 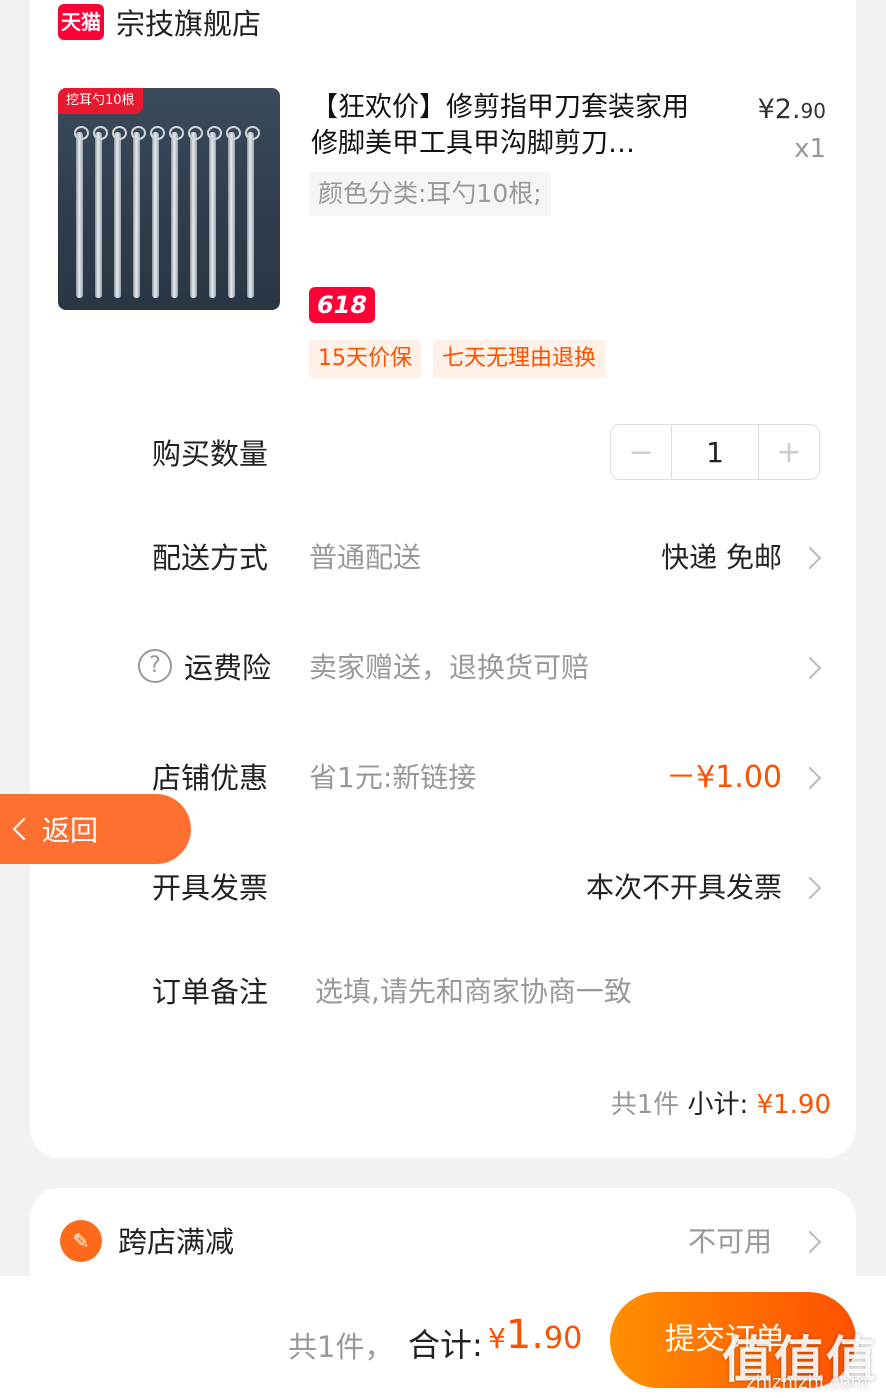 What do you see at coordinates (724, 778) in the screenshot?
I see `store-discount-amount: －¥1.00` at bounding box center [724, 778].